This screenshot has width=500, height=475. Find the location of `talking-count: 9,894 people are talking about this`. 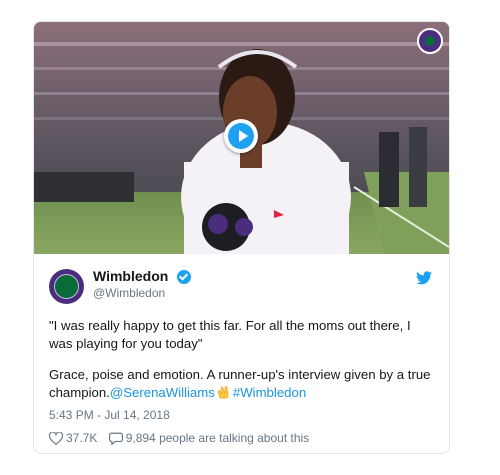

talking-count: 9,894 people are talking about this is located at coordinates (217, 438).